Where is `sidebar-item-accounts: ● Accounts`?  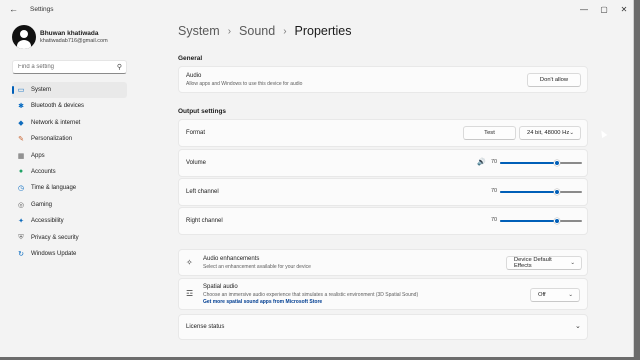
sidebar-item-accounts: ● Accounts is located at coordinates (69, 172).